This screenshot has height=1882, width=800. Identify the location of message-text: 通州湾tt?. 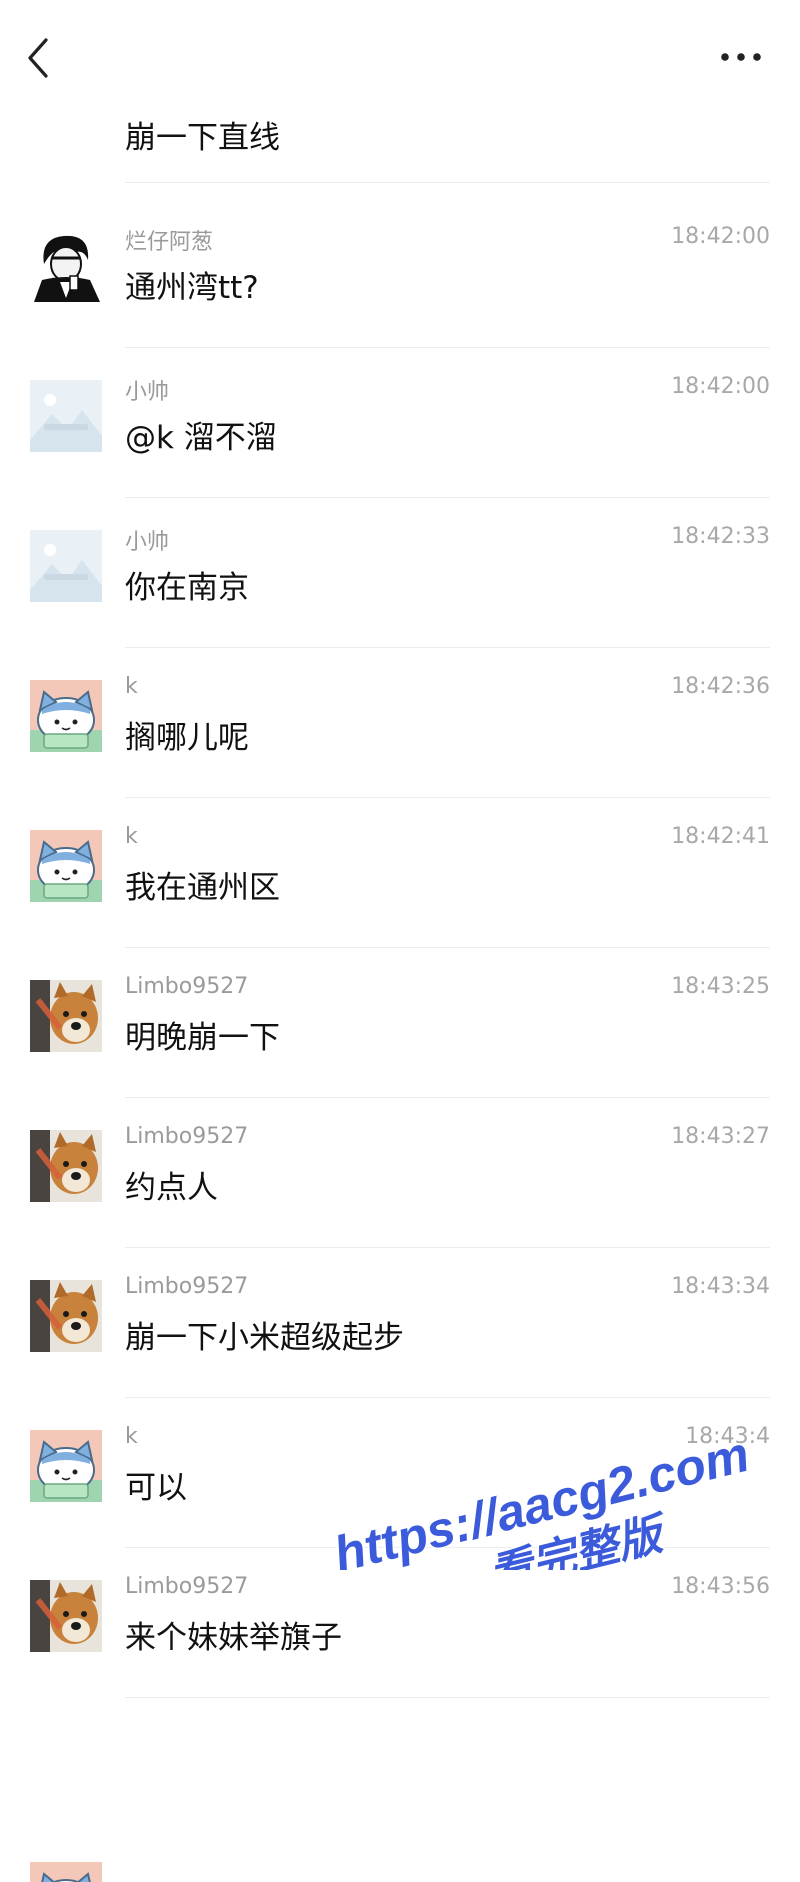
(192, 288).